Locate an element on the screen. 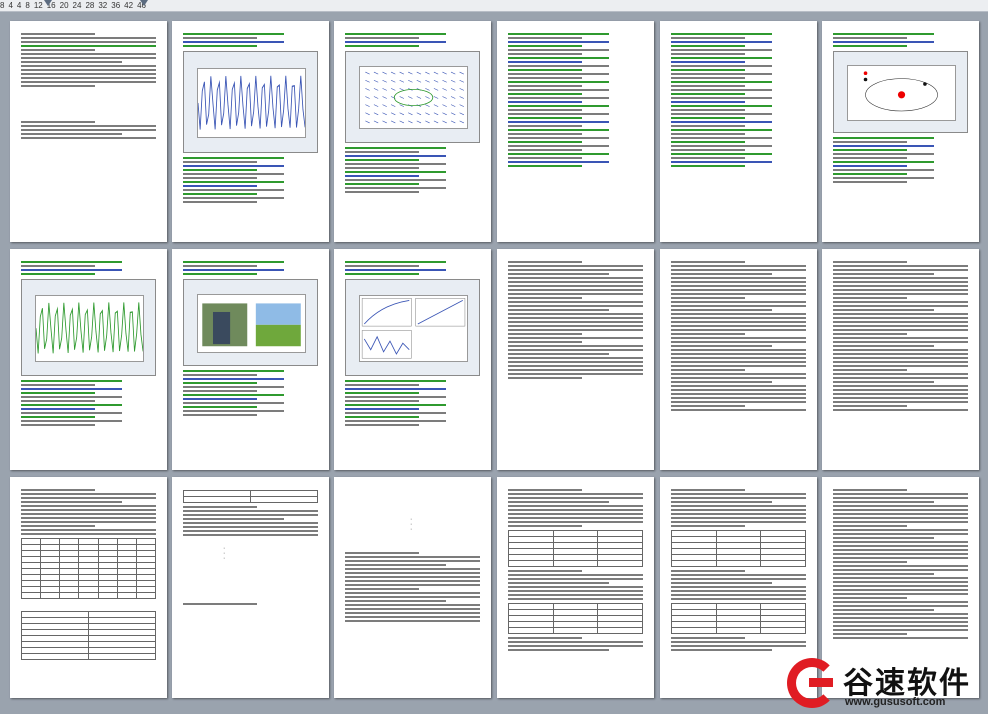 The height and width of the screenshot is (714, 988). page-1-cover is located at coordinates (88, 131).